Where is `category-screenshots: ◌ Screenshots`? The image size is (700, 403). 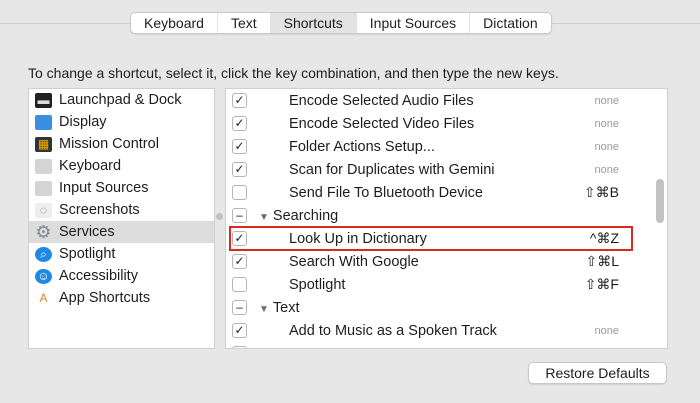
category-screenshots: ◌ Screenshots is located at coordinates (121, 210).